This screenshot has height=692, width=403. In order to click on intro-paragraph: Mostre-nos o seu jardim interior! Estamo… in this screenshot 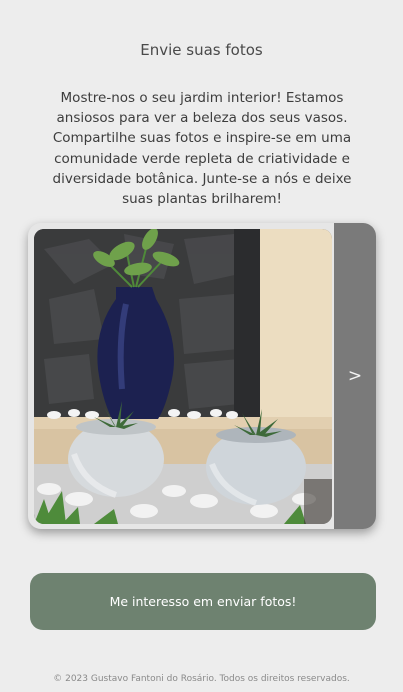, I will do `click(202, 149)`.